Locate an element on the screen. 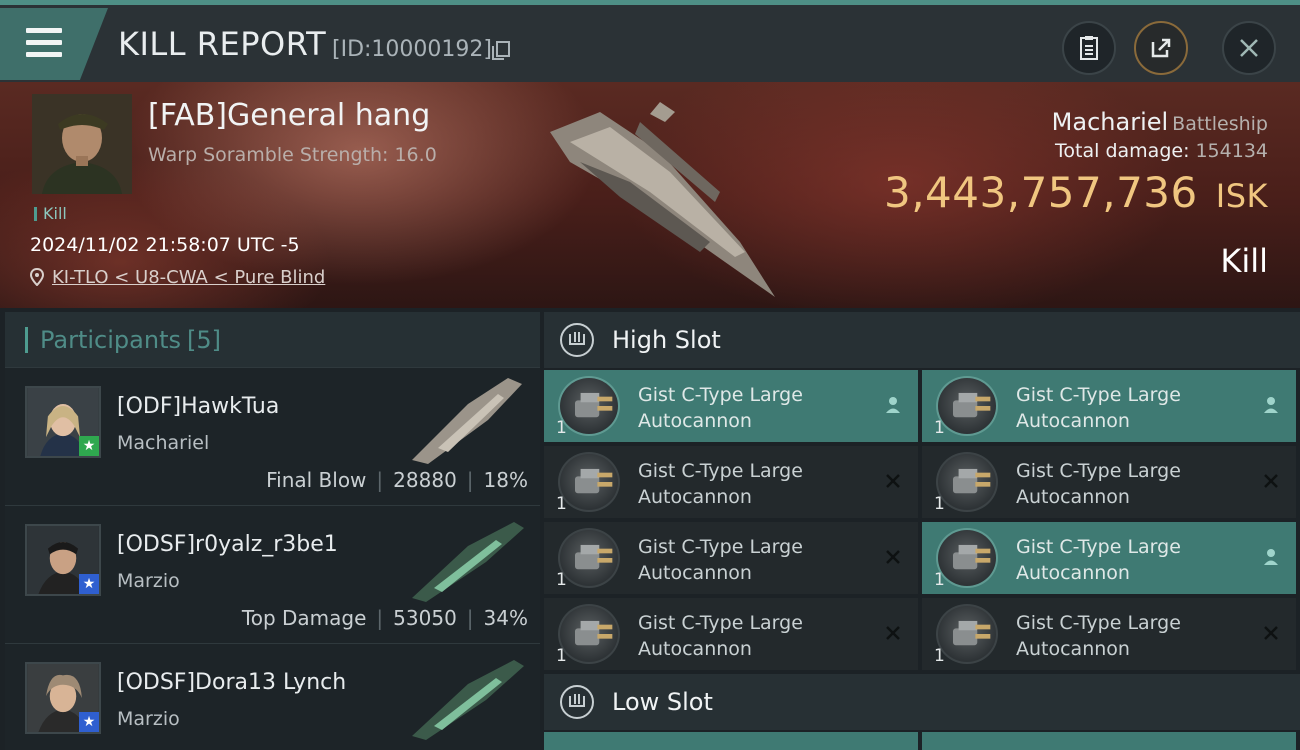 This screenshot has width=1300, height=750. warp-scramble-strength: Warp Soramble Strength: 16.0 is located at coordinates (292, 155).